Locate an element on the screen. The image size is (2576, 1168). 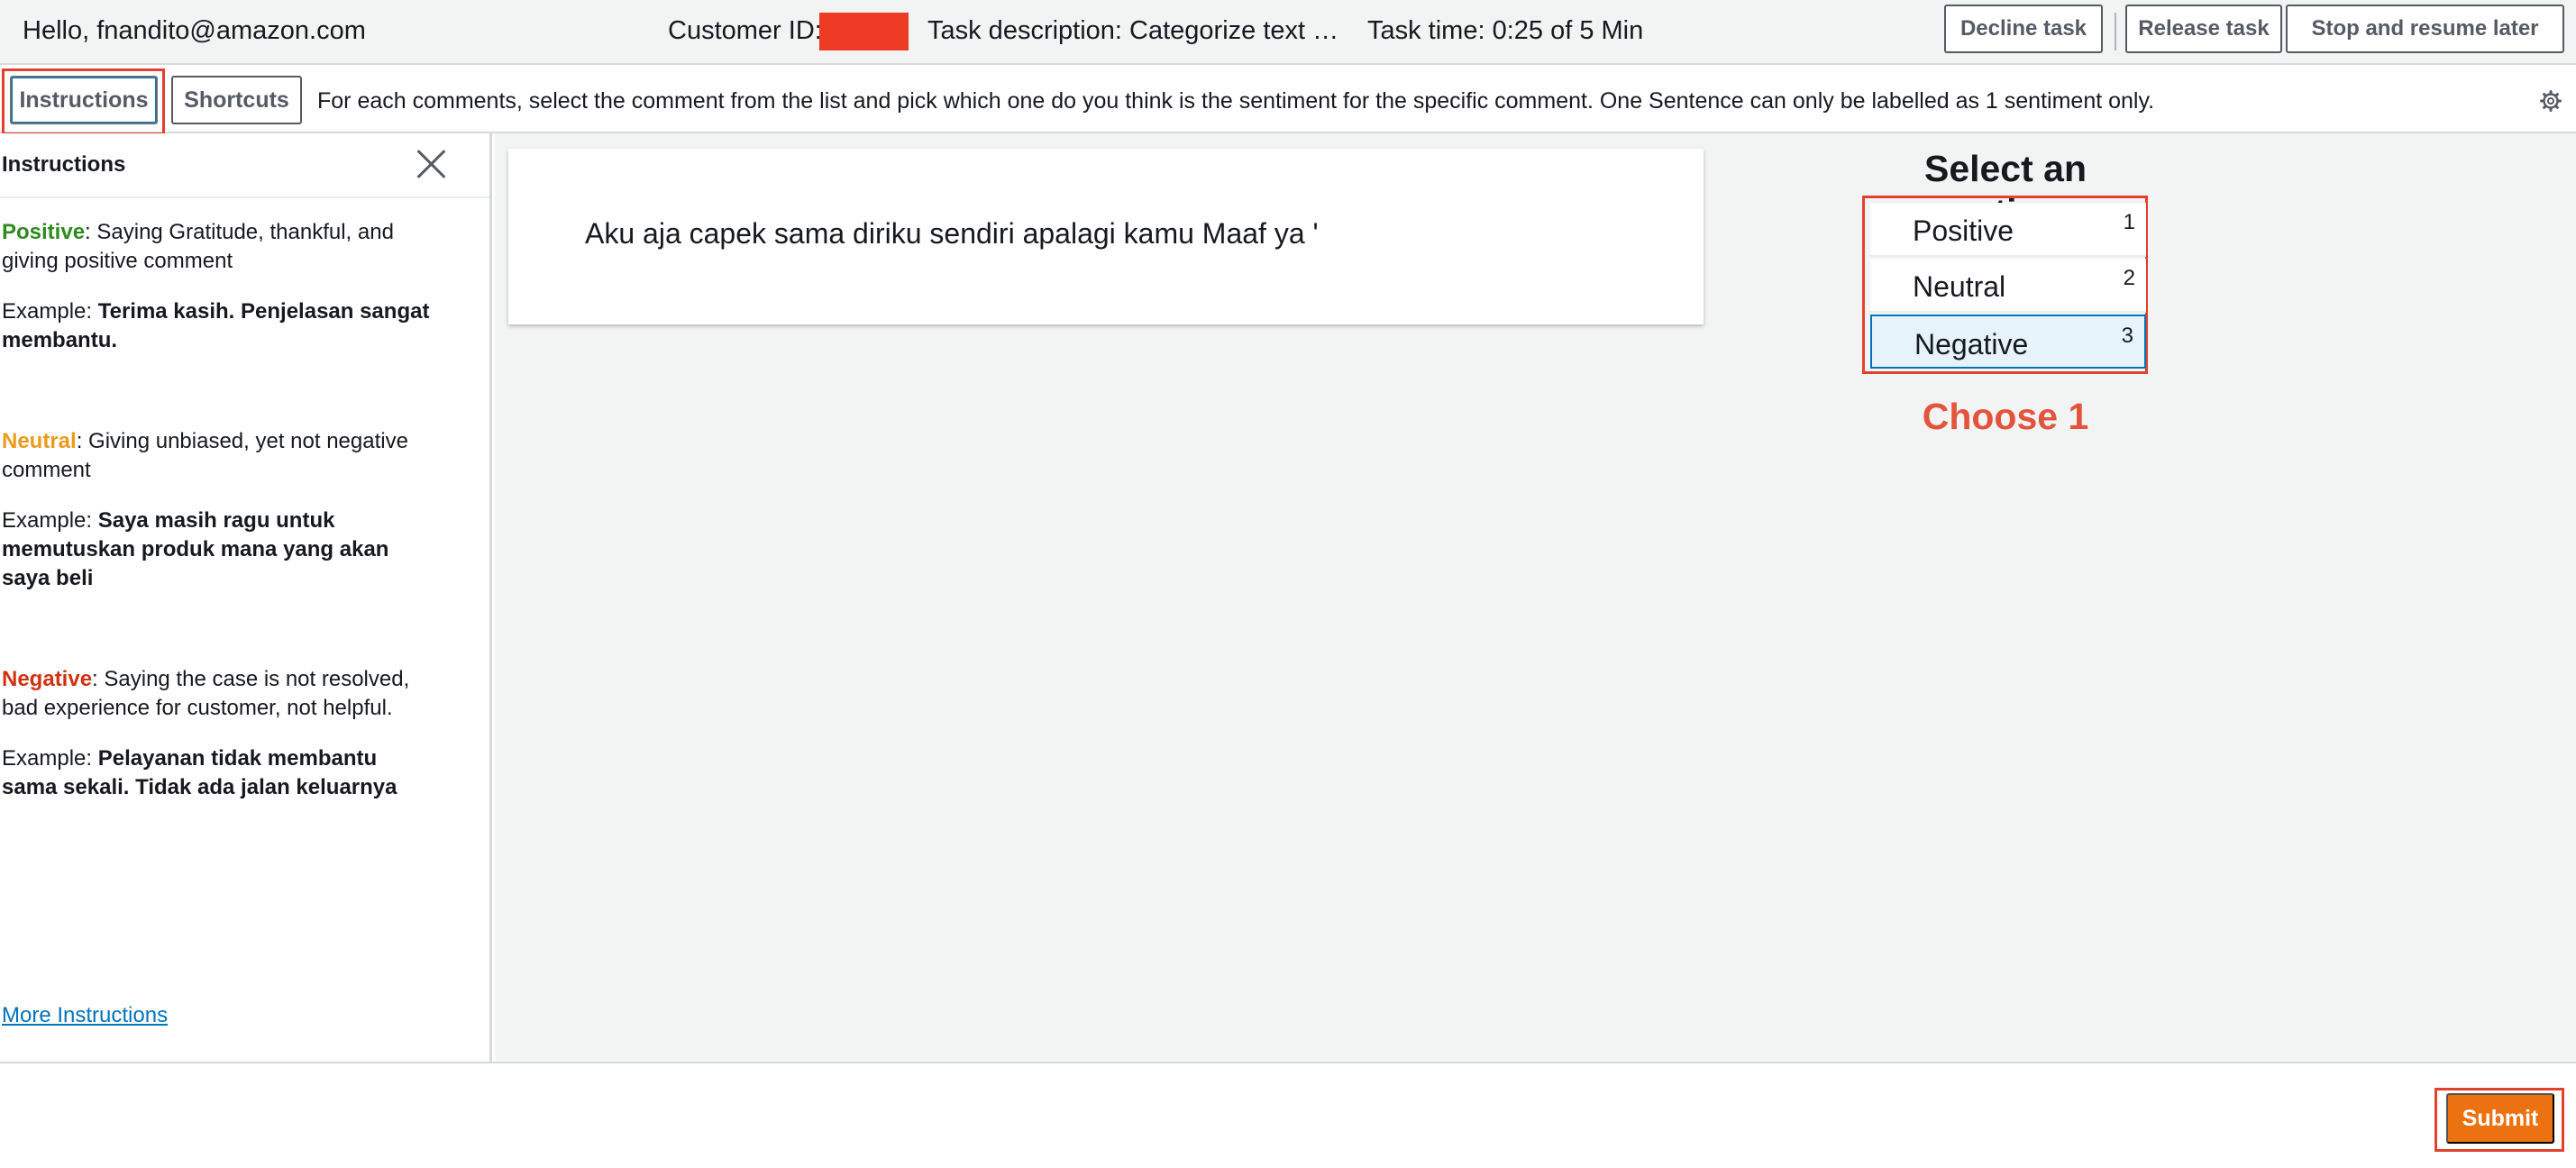
neutral-label: Neutral is located at coordinates (39, 441).